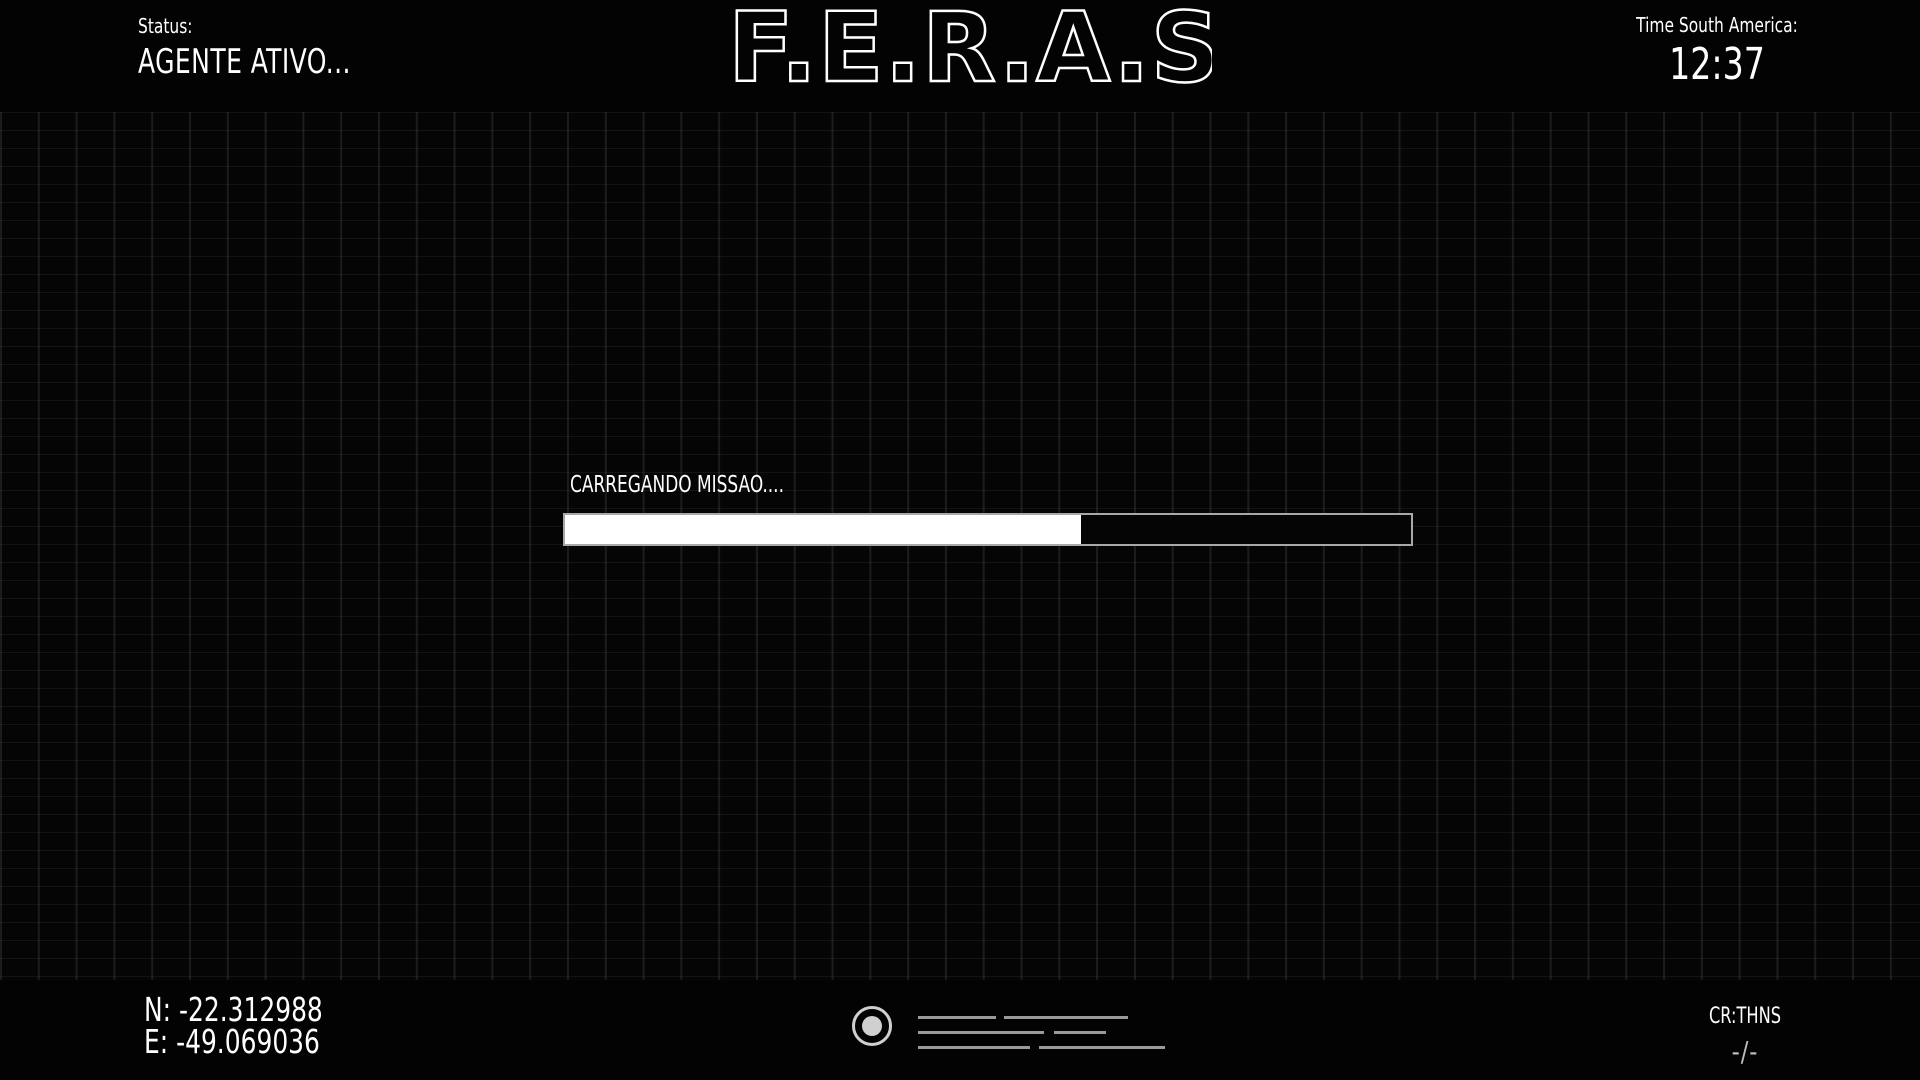 The image size is (1920, 1080). I want to click on time-panel: Time South America: 12:37, so click(1717, 51).